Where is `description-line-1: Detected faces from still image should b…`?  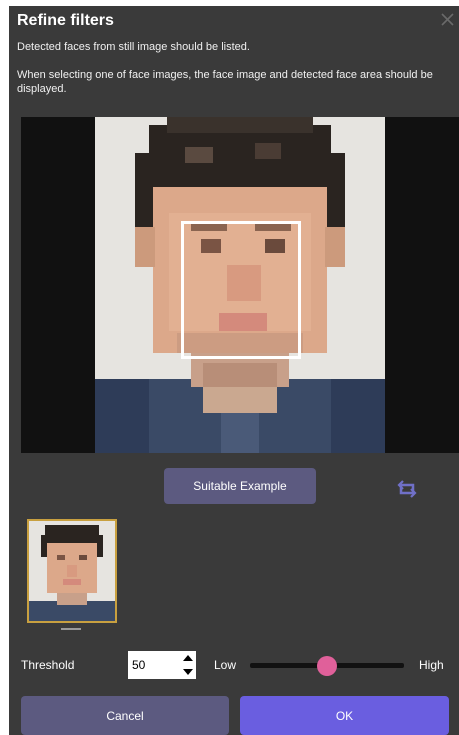 description-line-1: Detected faces from still image should b… is located at coordinates (133, 47).